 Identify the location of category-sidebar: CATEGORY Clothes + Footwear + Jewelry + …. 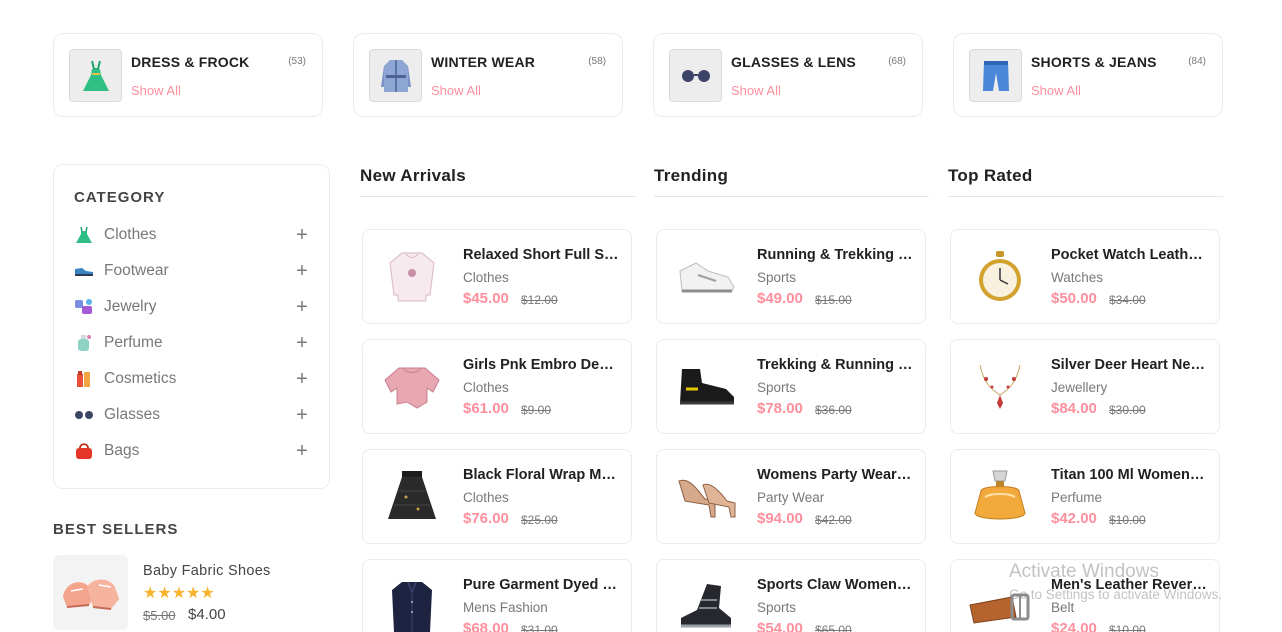
(191, 326).